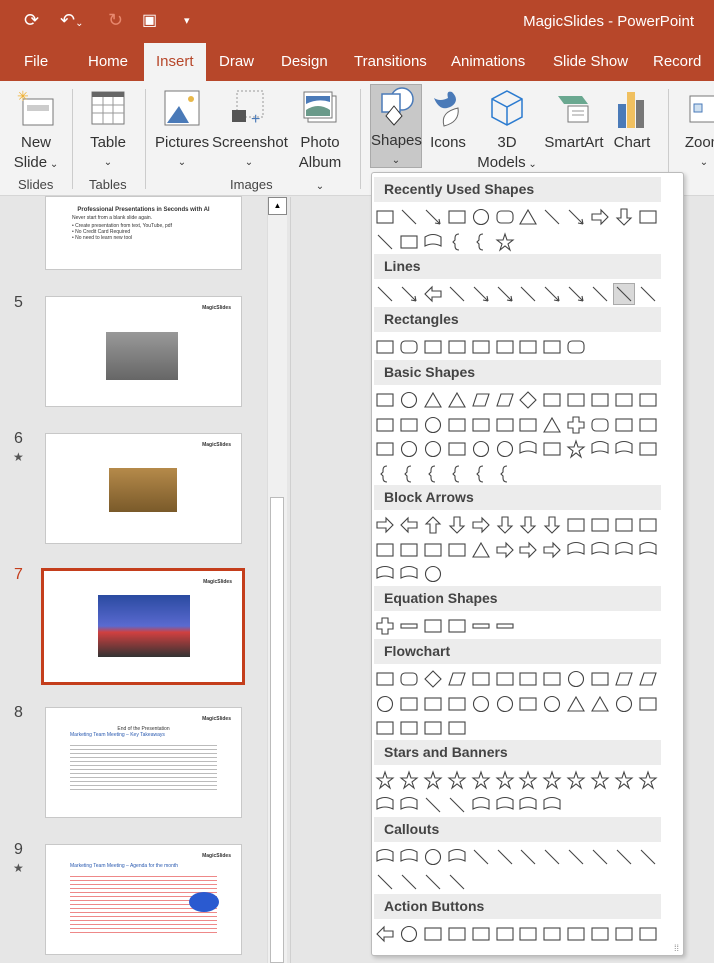 Image resolution: width=714 pixels, height=963 pixels. Describe the element at coordinates (433, 550) in the screenshot. I see `curvedup-shape-icon` at that location.